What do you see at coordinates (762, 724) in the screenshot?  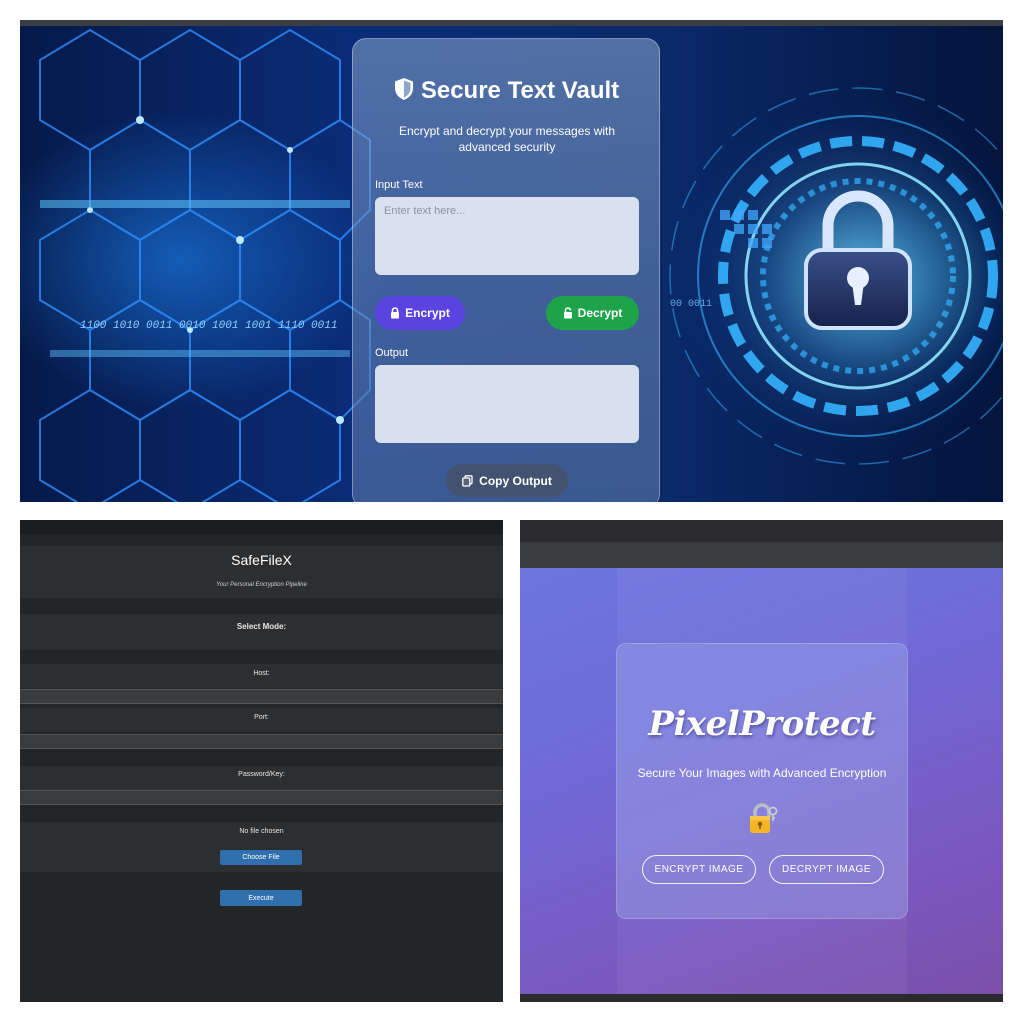 I see `app-title: PixelProtect` at bounding box center [762, 724].